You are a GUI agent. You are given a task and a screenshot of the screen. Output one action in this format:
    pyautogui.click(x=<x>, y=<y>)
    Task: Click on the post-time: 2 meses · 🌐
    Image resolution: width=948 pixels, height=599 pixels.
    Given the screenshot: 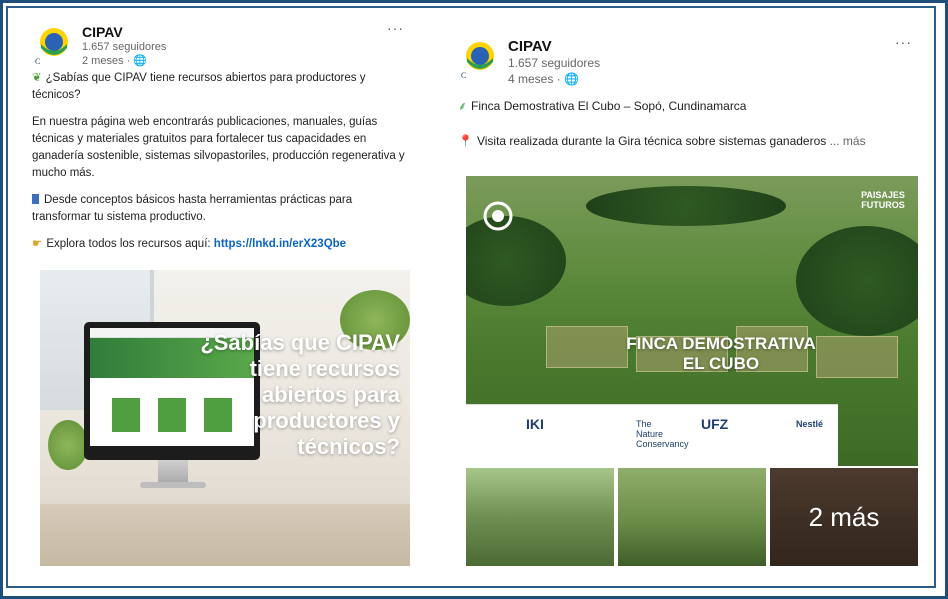 What is the action you would take?
    pyautogui.click(x=115, y=61)
    